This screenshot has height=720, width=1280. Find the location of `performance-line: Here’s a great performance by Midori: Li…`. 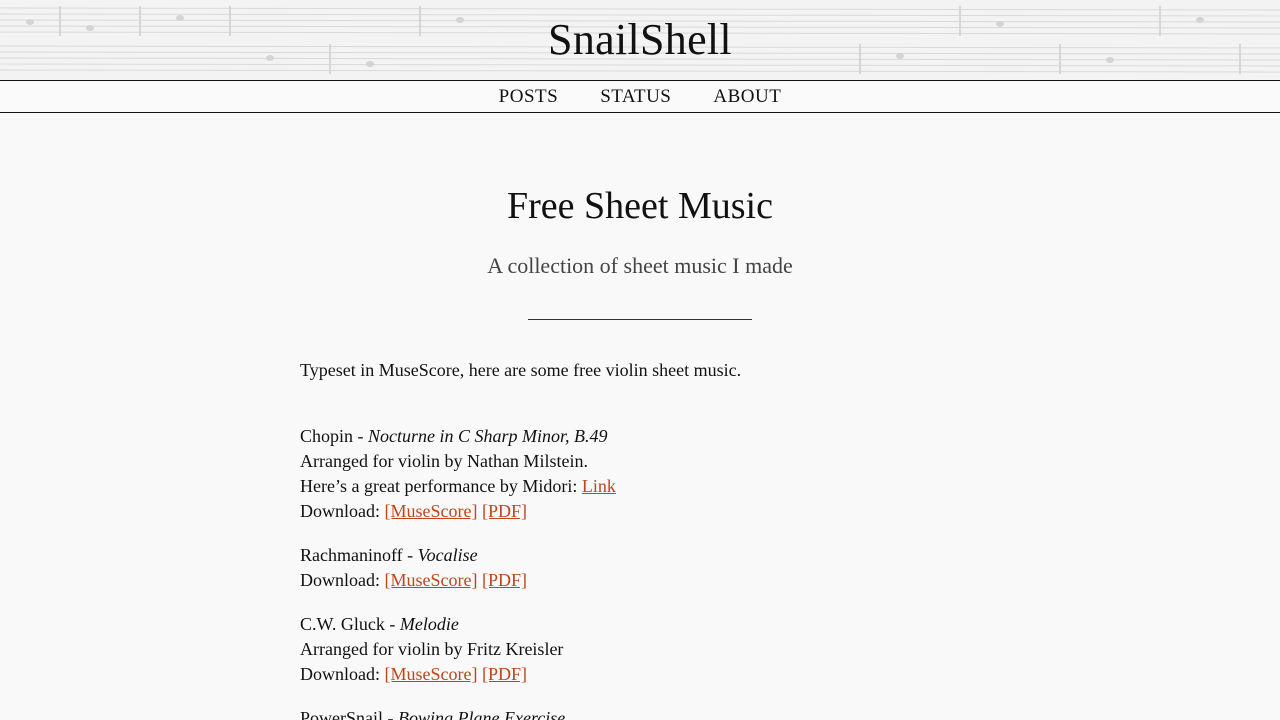

performance-line: Here’s a great performance by Midori: Li… is located at coordinates (640, 486).